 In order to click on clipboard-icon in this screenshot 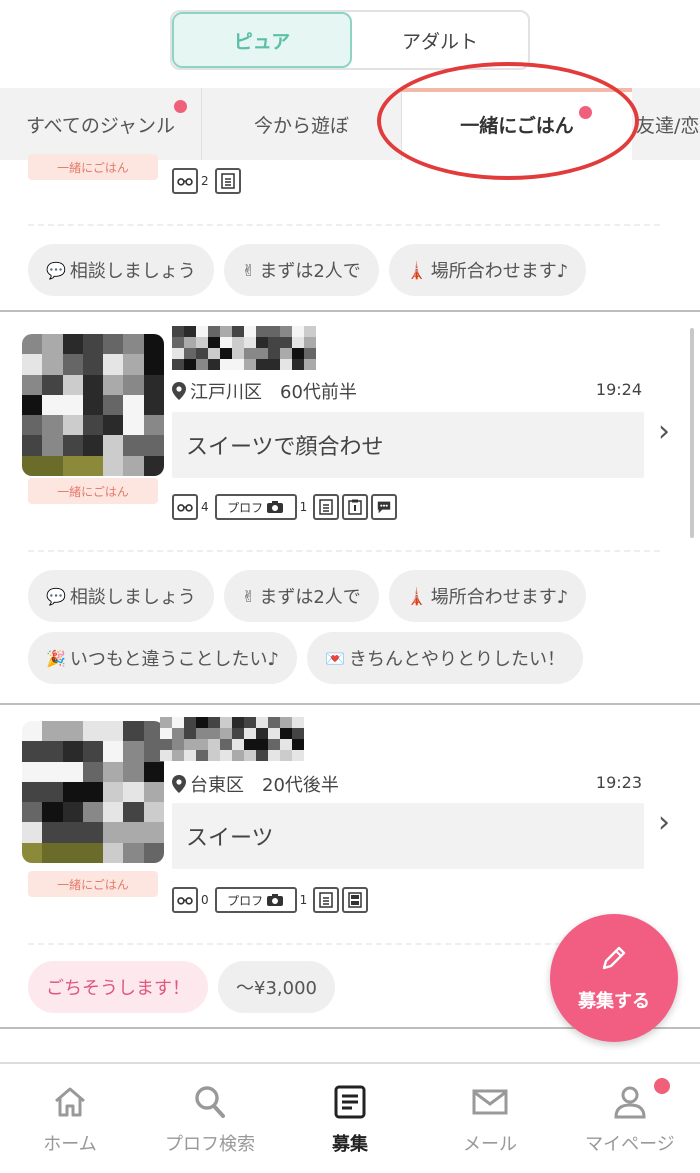, I will do `click(355, 507)`.